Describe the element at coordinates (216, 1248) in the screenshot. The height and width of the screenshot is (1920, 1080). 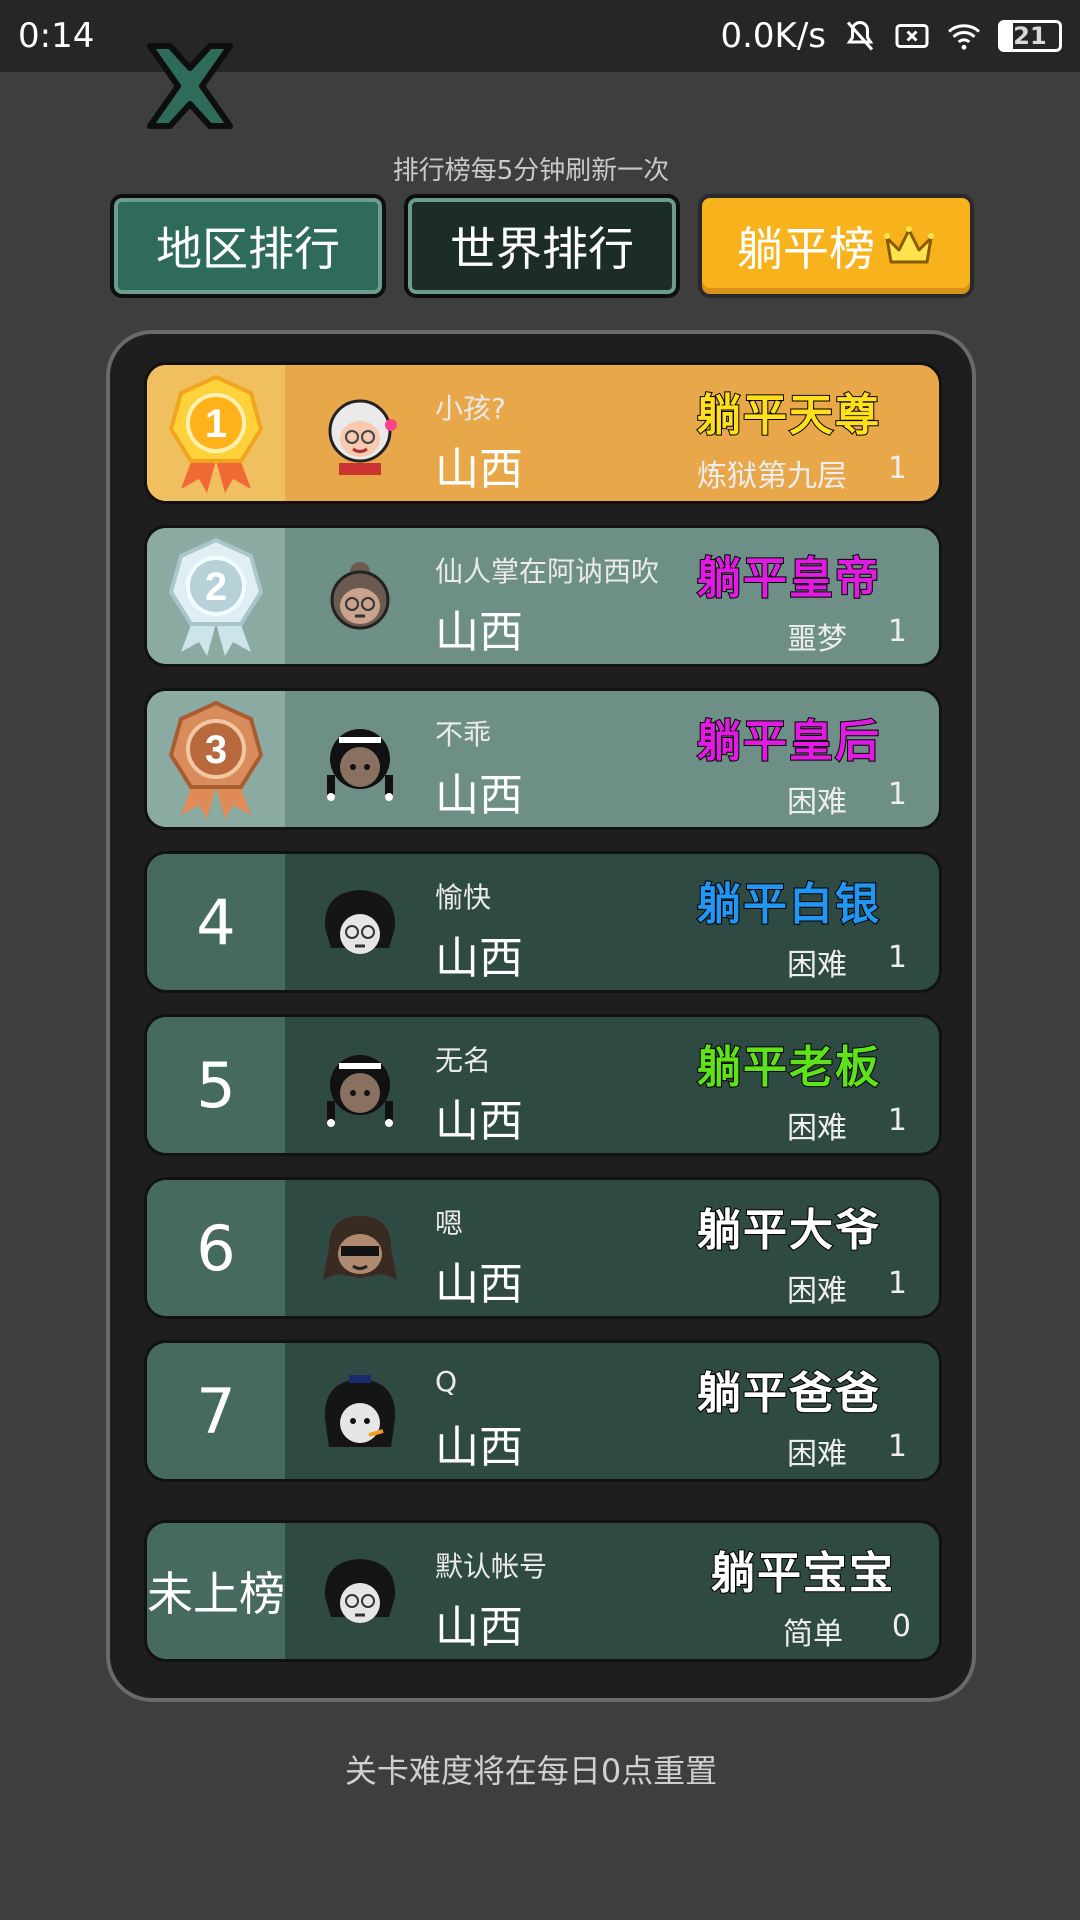
I see `rank-number: 6` at that location.